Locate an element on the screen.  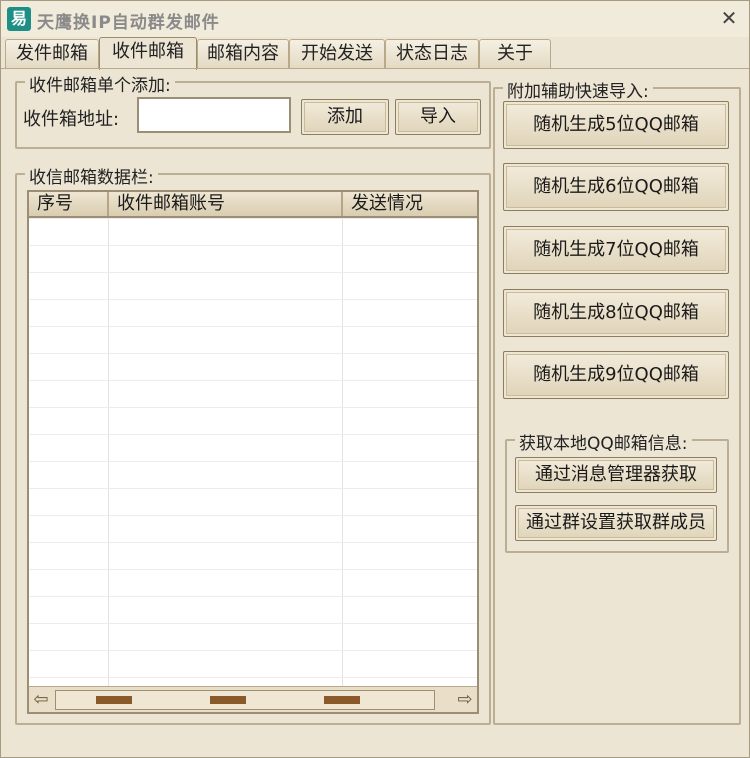
single-add-title: 收件邮箱单个添加: is located at coordinates (100, 83).